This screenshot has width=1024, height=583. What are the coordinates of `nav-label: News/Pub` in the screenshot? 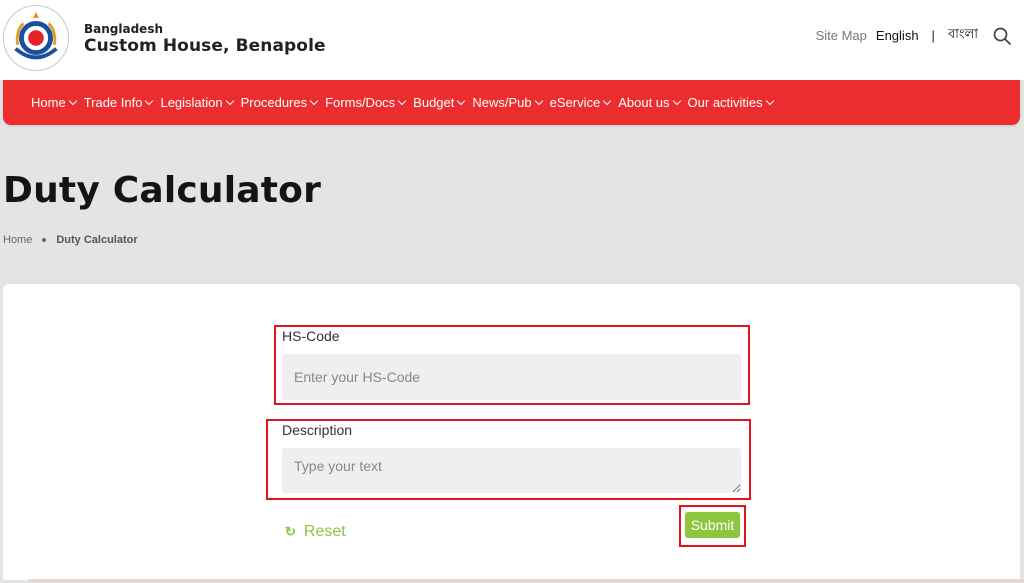 It's located at (502, 102).